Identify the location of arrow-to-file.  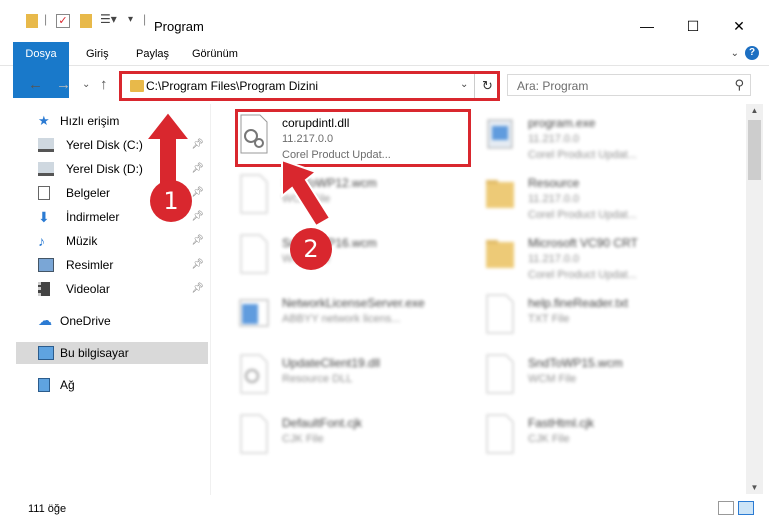
(306, 193).